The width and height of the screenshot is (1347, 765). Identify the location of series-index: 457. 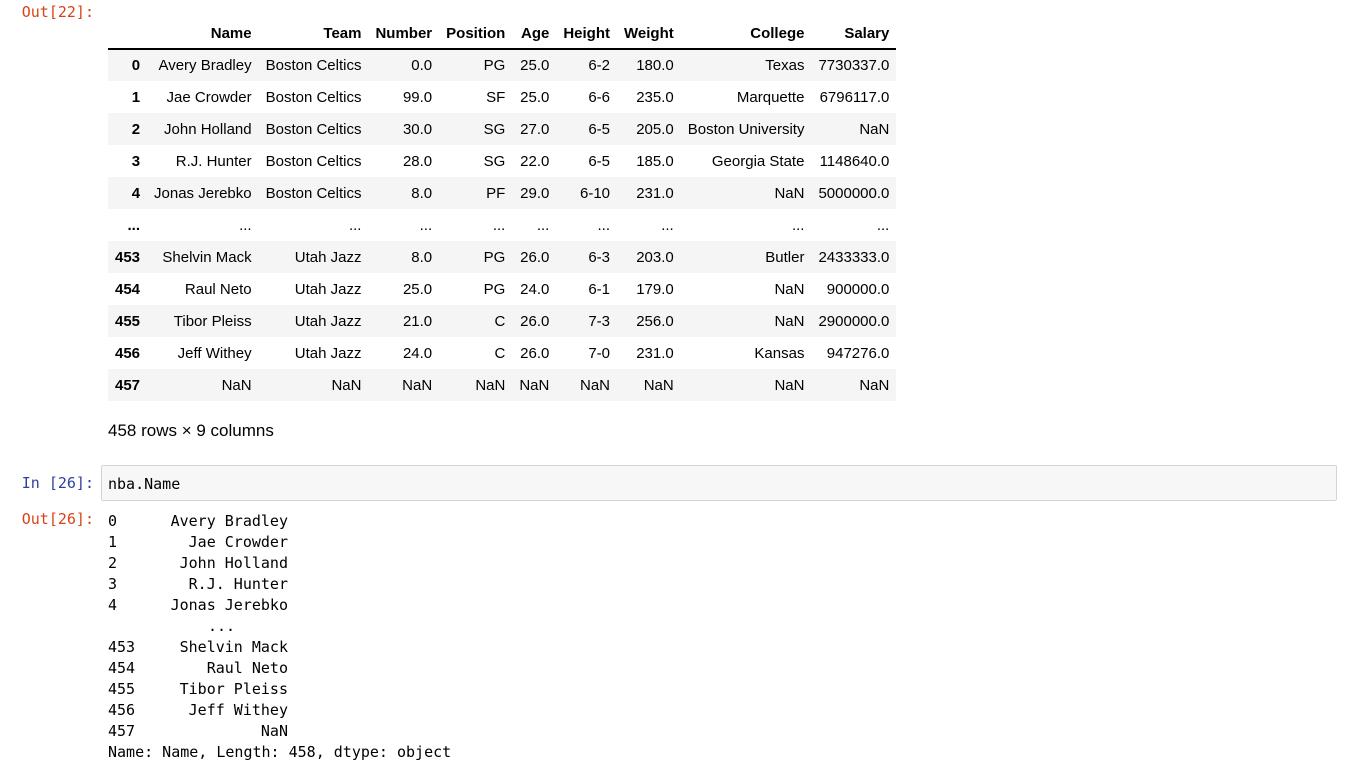
(122, 731).